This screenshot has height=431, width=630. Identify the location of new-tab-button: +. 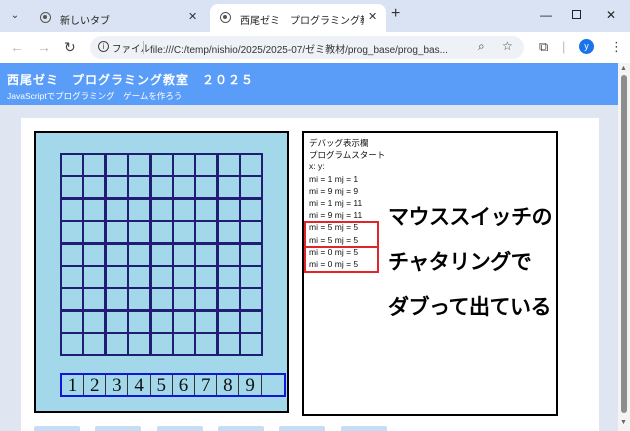
(395, 14).